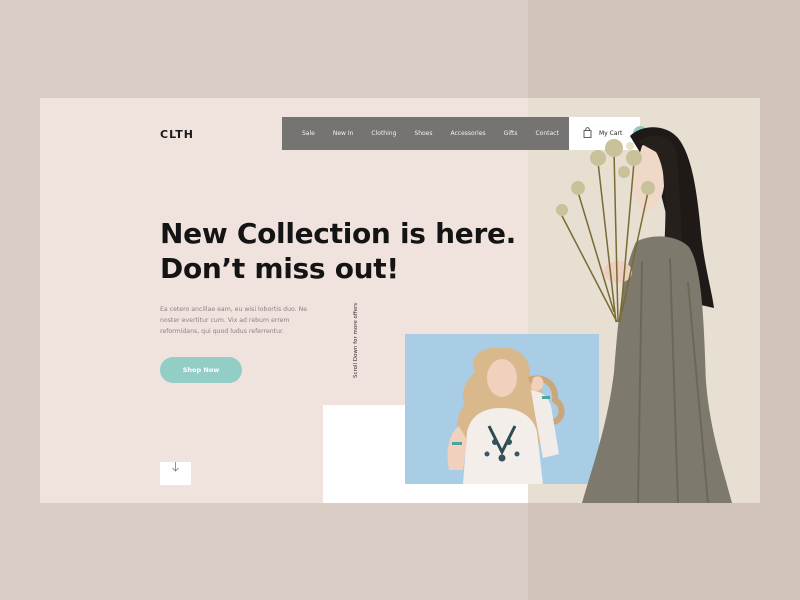 This screenshot has height=600, width=800. I want to click on nav-item-new-in: New In, so click(343, 133).